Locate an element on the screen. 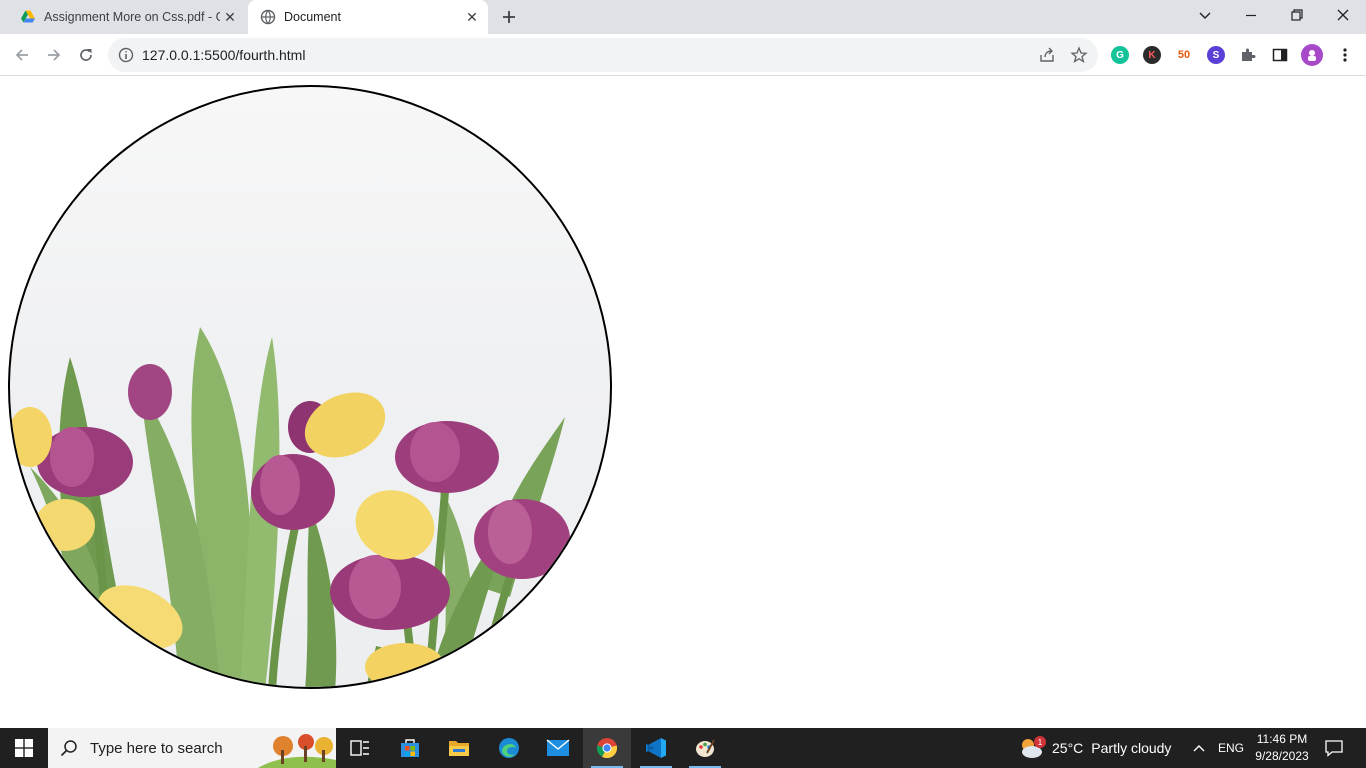 Image resolution: width=1366 pixels, height=768 pixels. arrow-right-icon is located at coordinates (54, 55).